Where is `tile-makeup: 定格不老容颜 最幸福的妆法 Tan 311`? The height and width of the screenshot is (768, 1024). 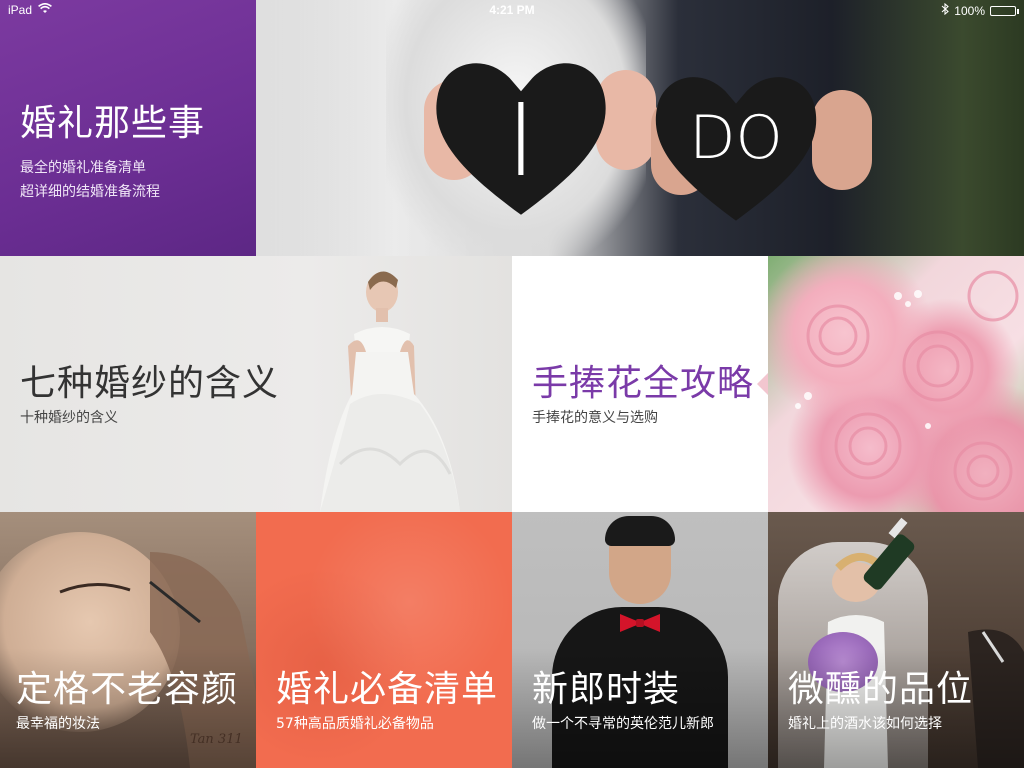 tile-makeup: 定格不老容颜 最幸福的妆法 Tan 311 is located at coordinates (128, 640).